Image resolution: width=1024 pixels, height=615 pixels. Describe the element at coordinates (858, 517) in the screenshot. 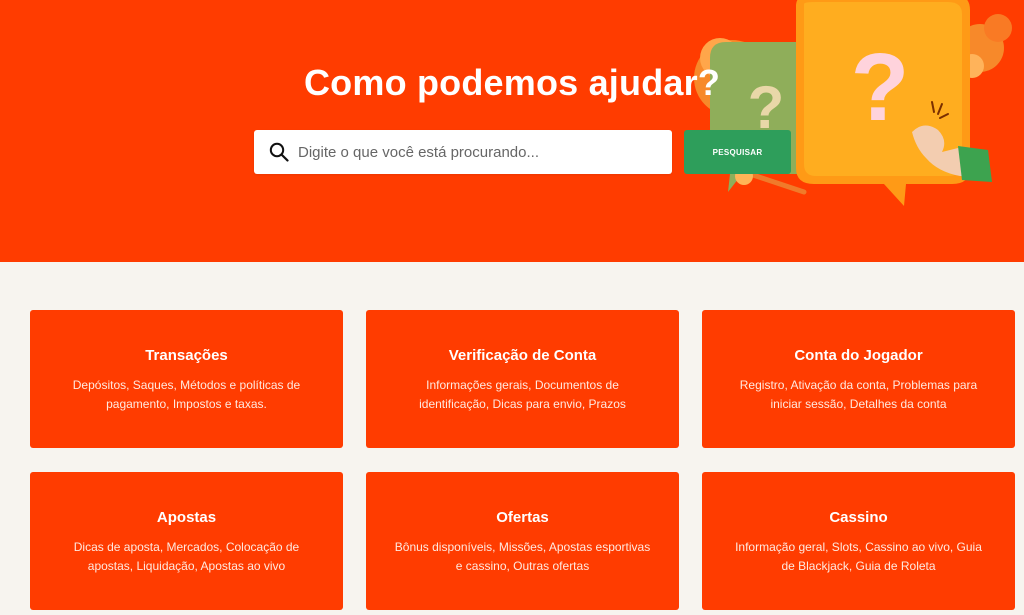

I see `card-title: Cassino` at that location.